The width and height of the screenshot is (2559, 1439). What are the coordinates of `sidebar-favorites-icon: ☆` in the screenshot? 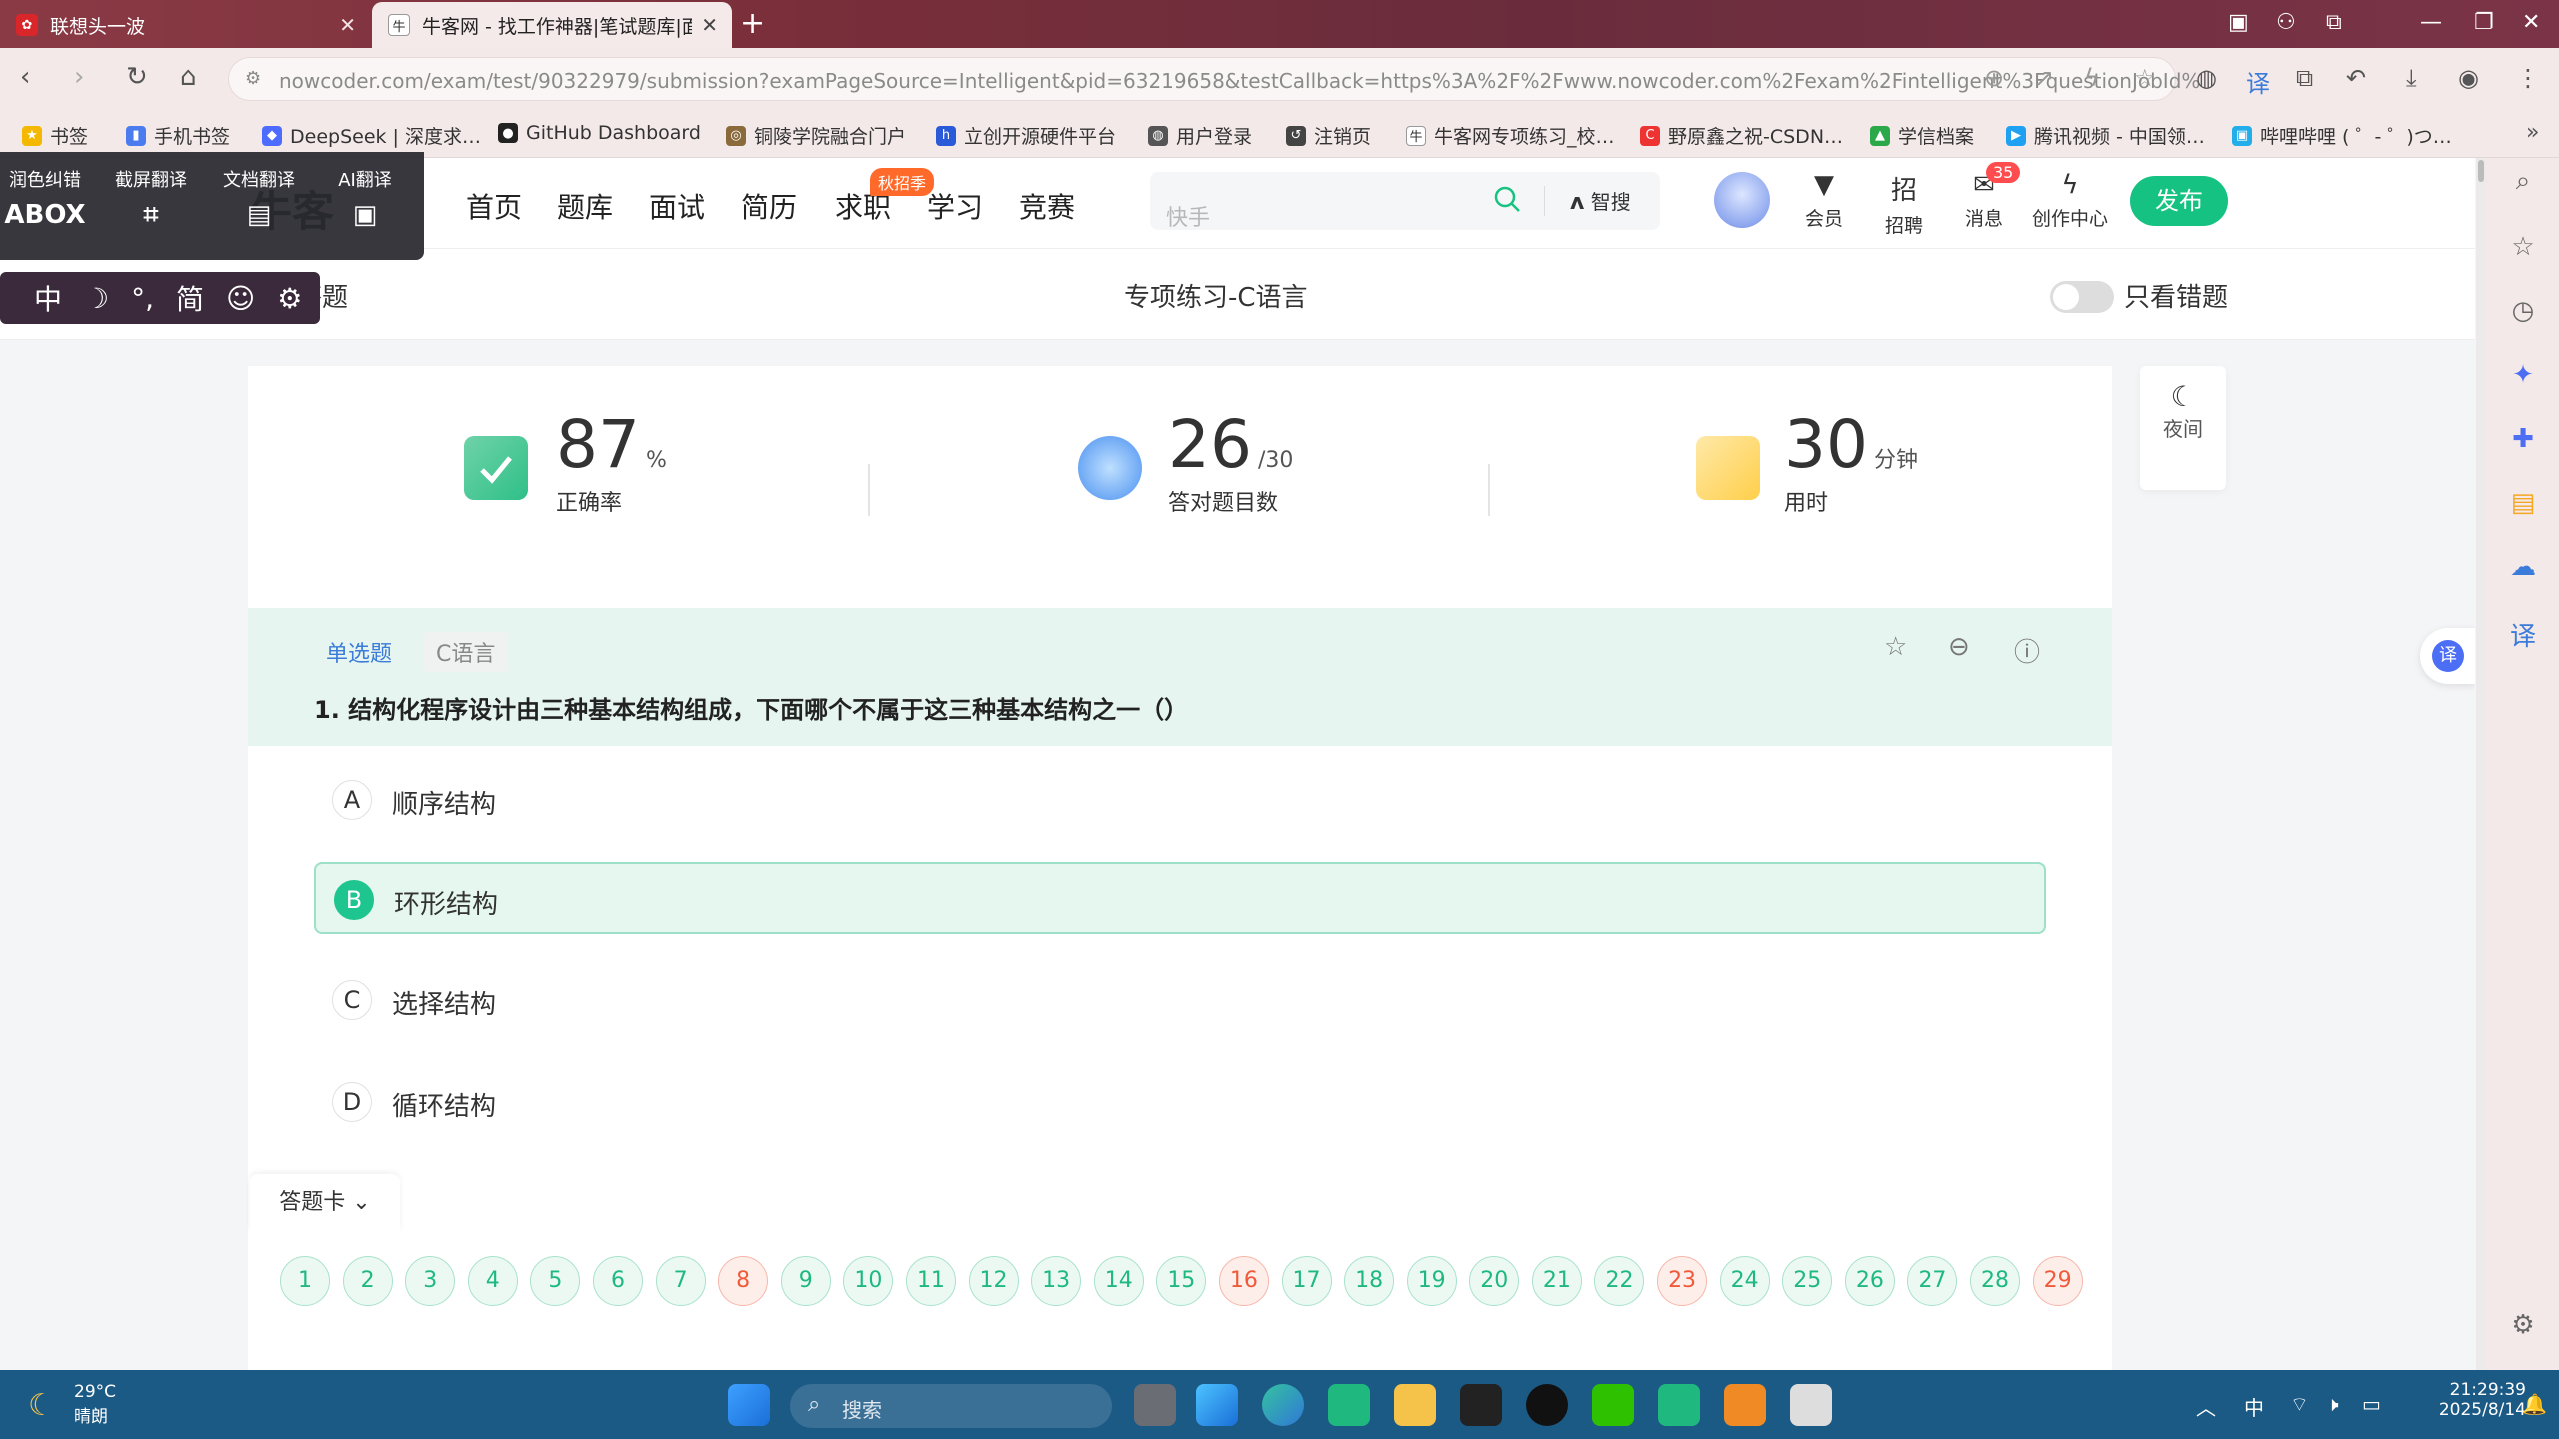 It's located at (2523, 249).